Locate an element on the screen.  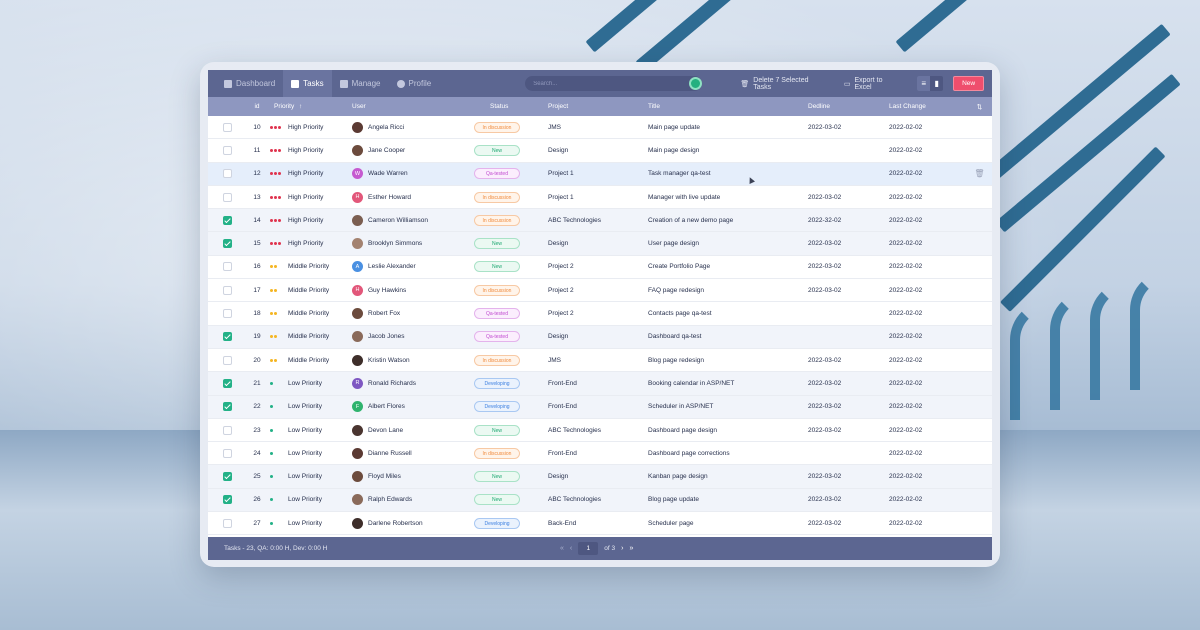
board-view-icon: ▮ is located at coordinates (936, 83).